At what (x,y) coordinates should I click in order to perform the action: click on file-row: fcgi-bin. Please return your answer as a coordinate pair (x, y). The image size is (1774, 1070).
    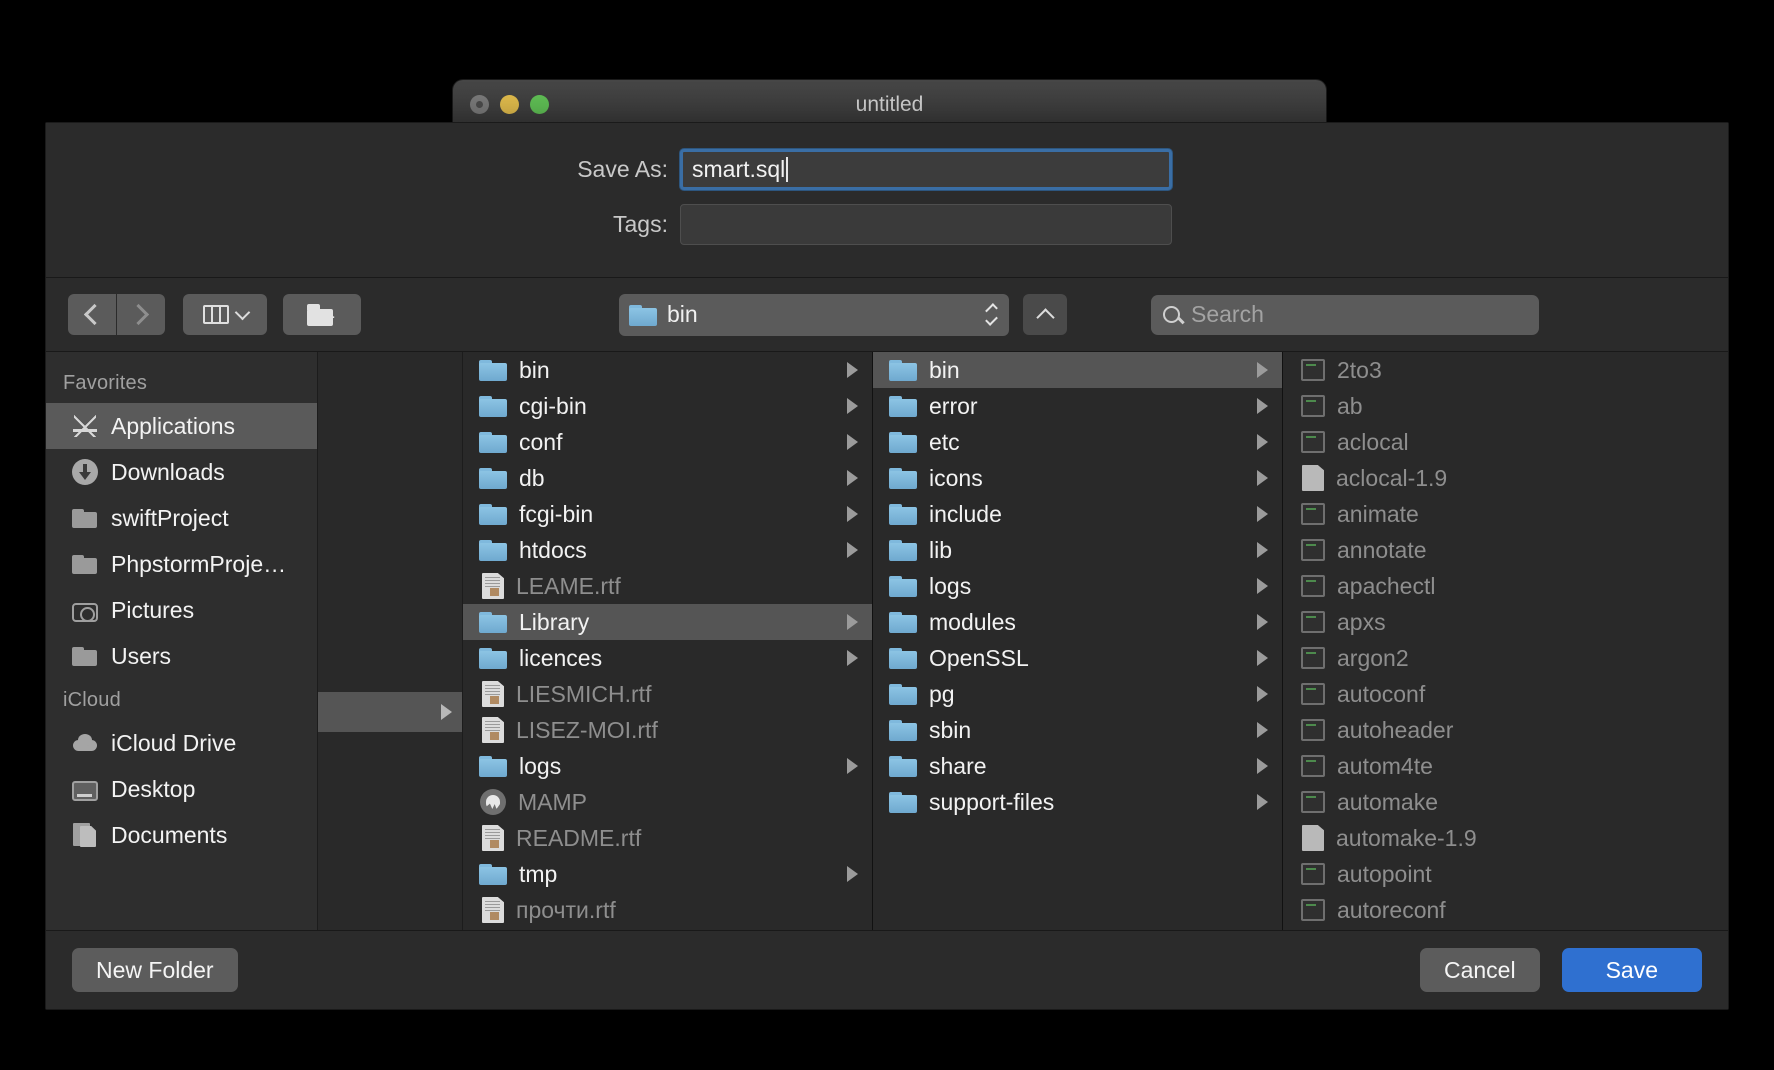
    Looking at the image, I should click on (667, 514).